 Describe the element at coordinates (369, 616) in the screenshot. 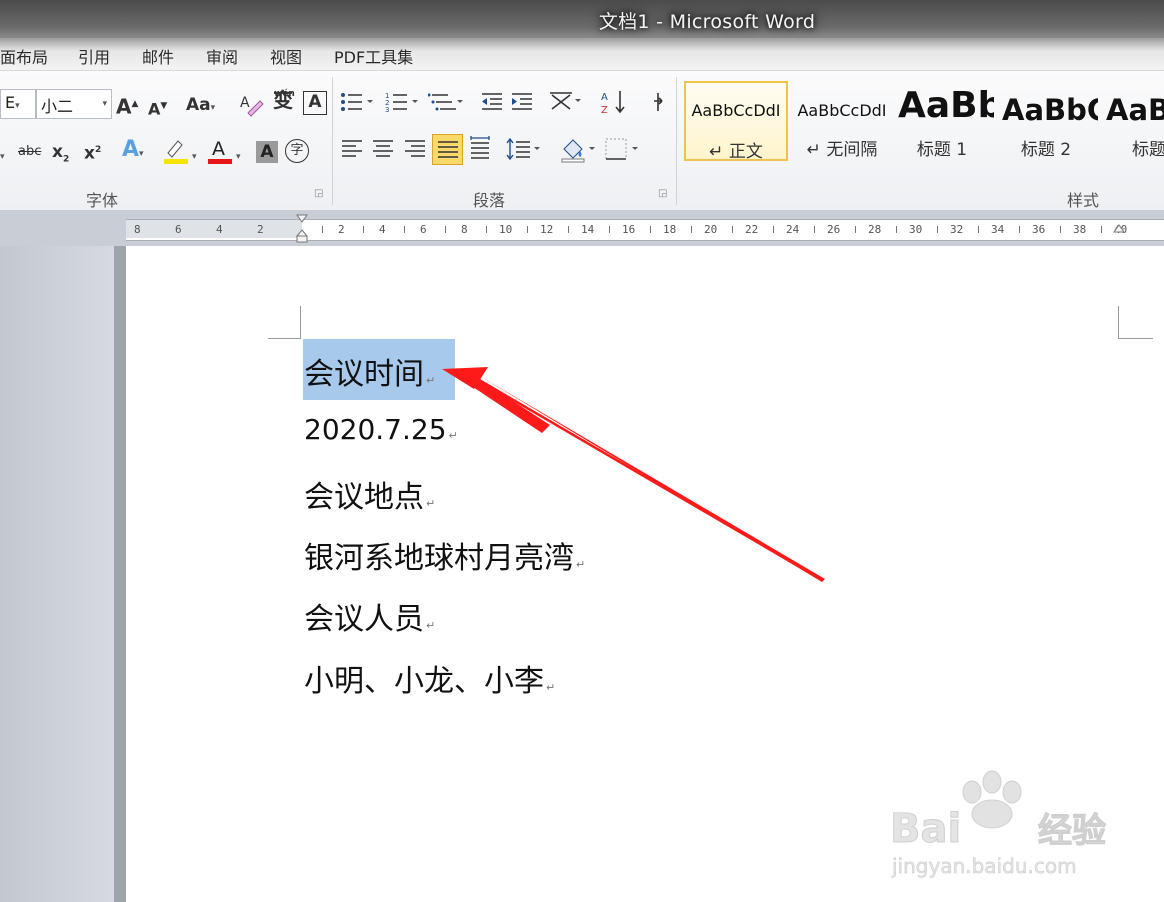

I see `document-line: 会议人员 ↵` at that location.